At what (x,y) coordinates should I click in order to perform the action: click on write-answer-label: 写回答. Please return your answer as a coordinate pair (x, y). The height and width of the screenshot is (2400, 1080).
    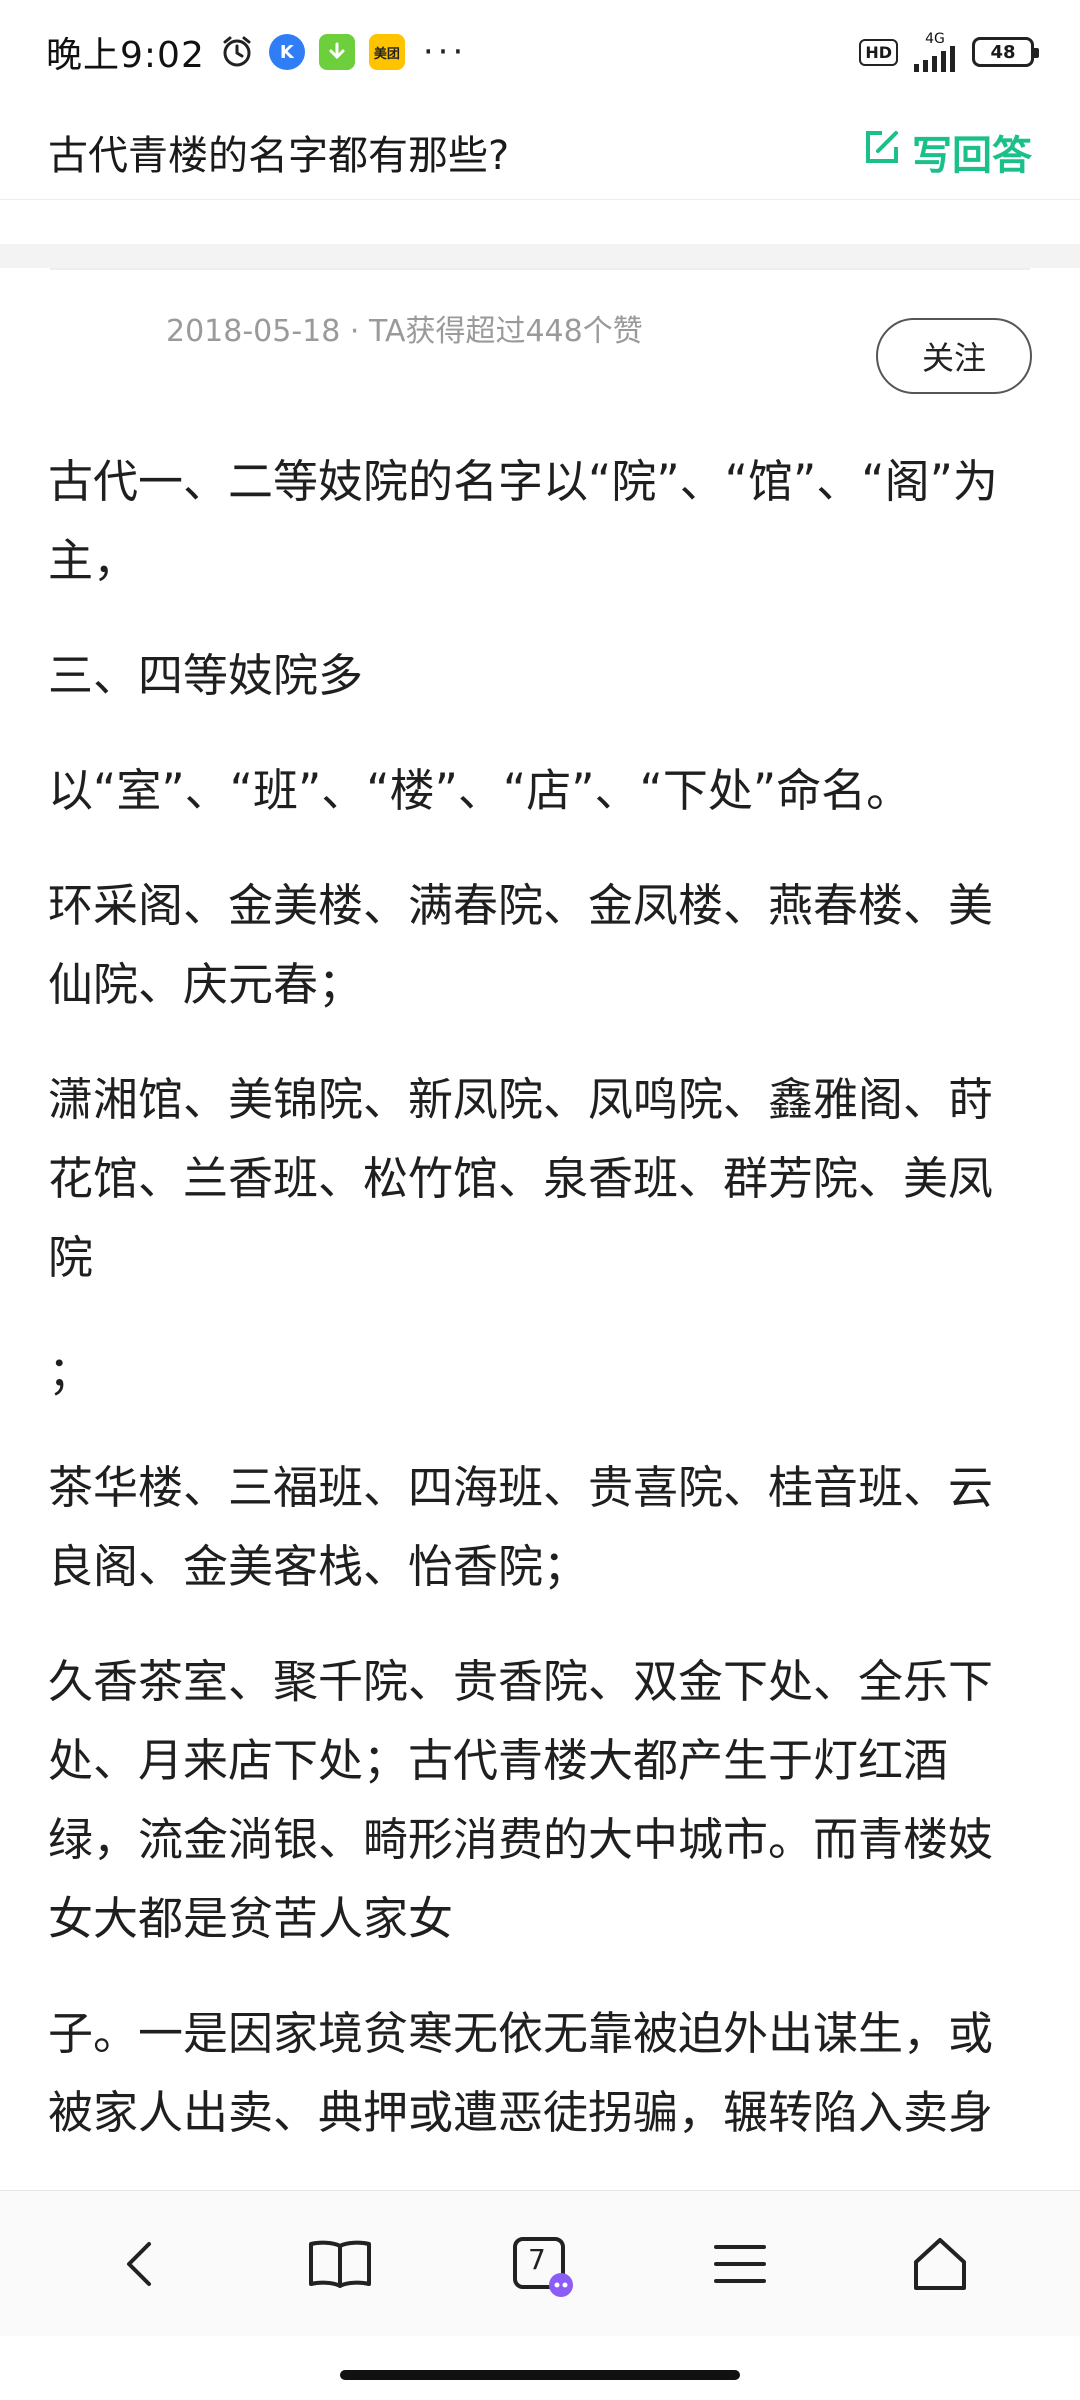
    Looking at the image, I should click on (972, 155).